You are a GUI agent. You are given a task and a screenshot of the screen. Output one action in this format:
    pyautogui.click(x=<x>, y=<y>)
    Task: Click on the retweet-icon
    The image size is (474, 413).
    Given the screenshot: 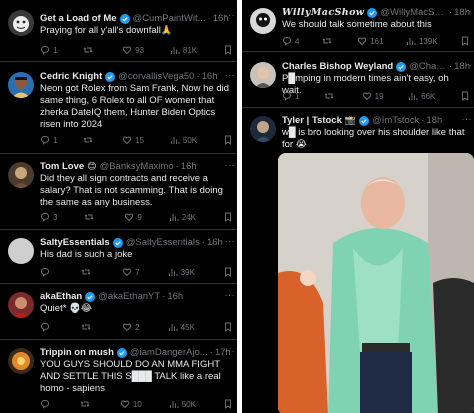 What is the action you would take?
    pyautogui.click(x=86, y=272)
    